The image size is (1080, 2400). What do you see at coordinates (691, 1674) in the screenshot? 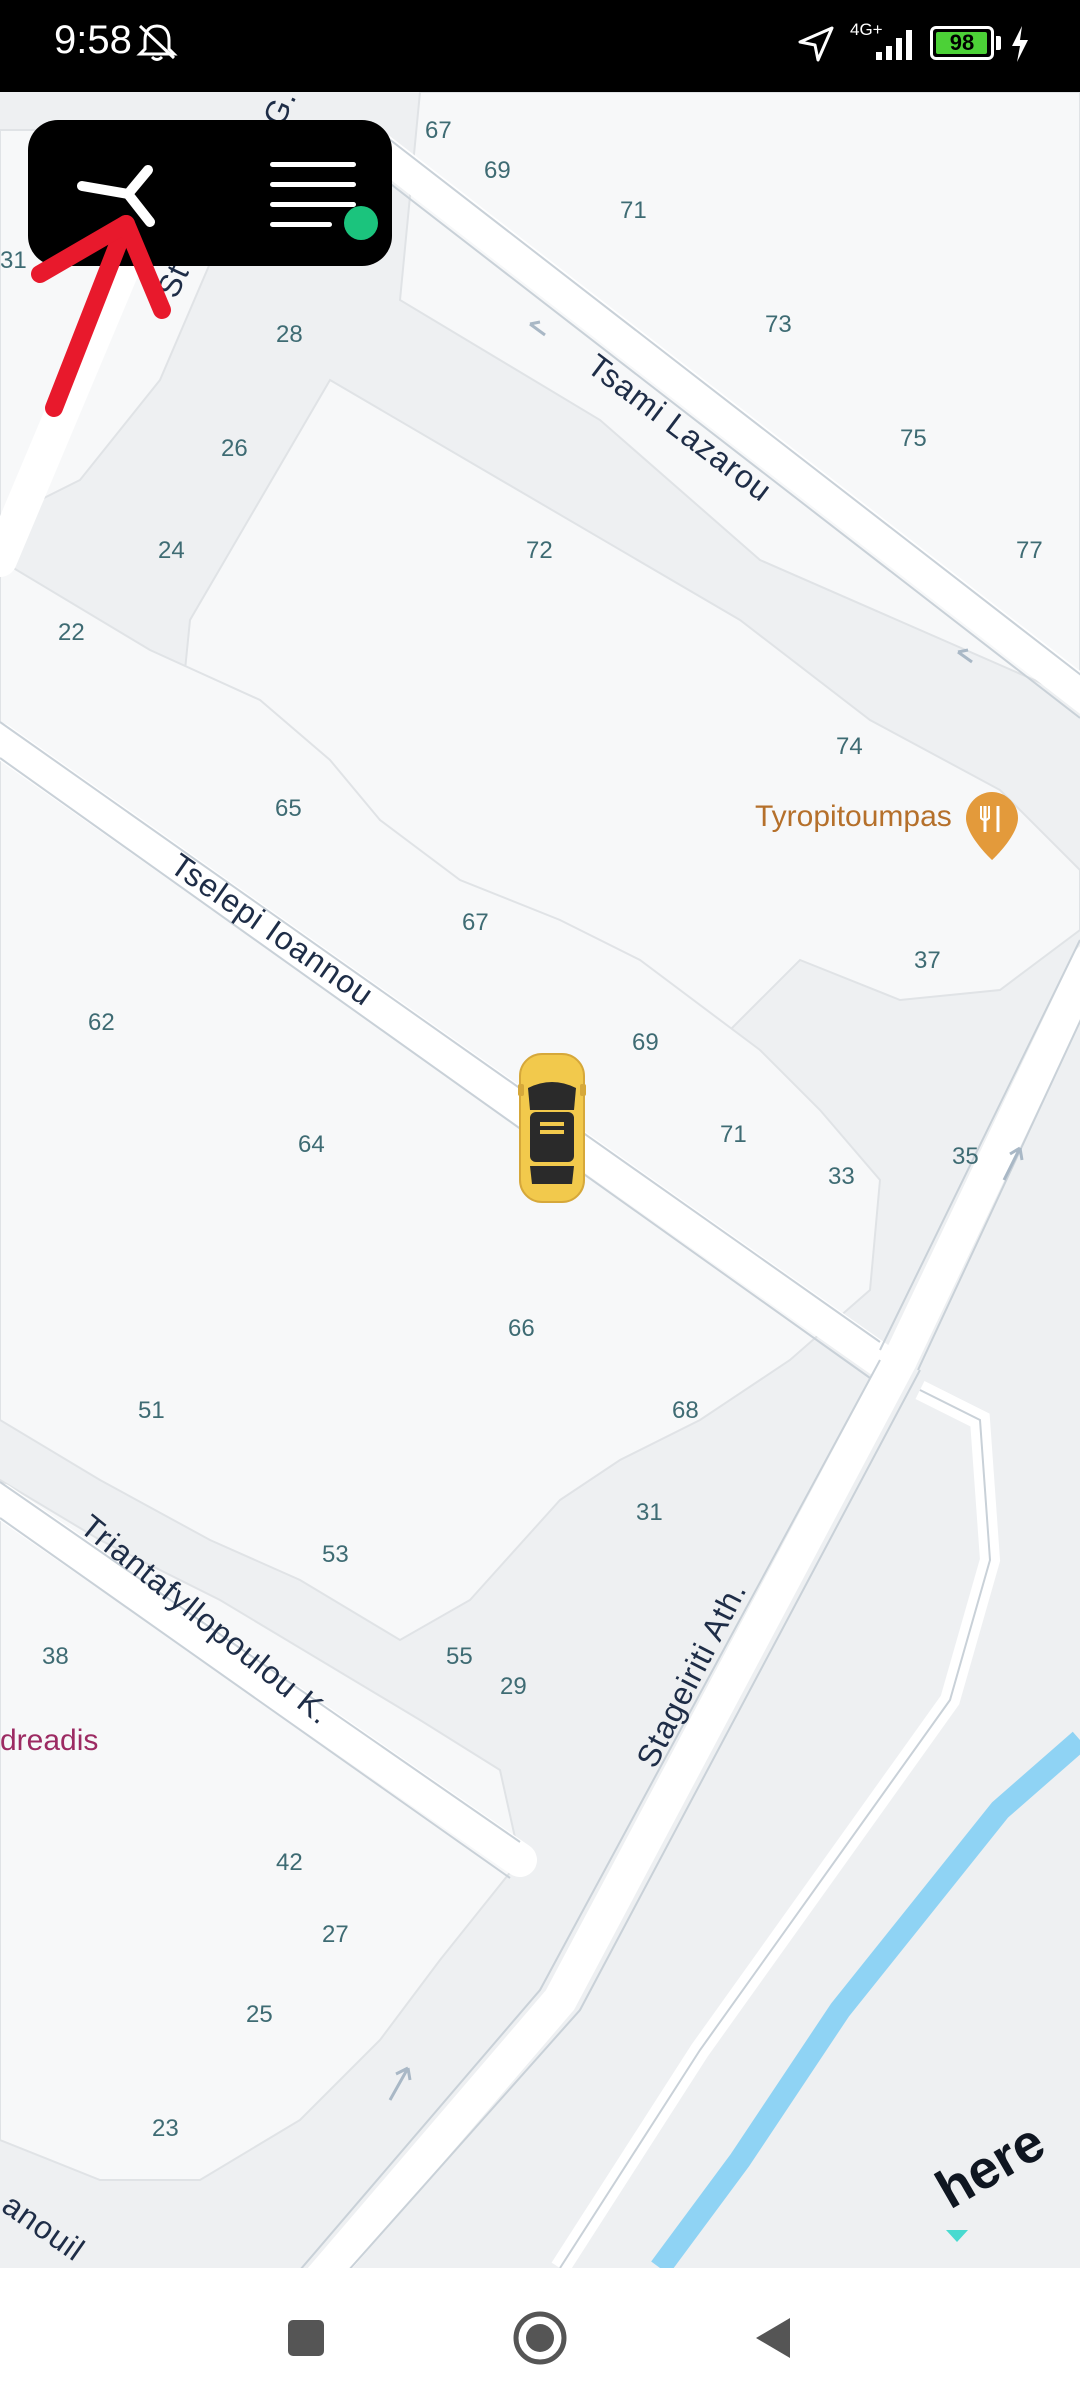
I see `street-label: Stageiriti Ath.` at bounding box center [691, 1674].